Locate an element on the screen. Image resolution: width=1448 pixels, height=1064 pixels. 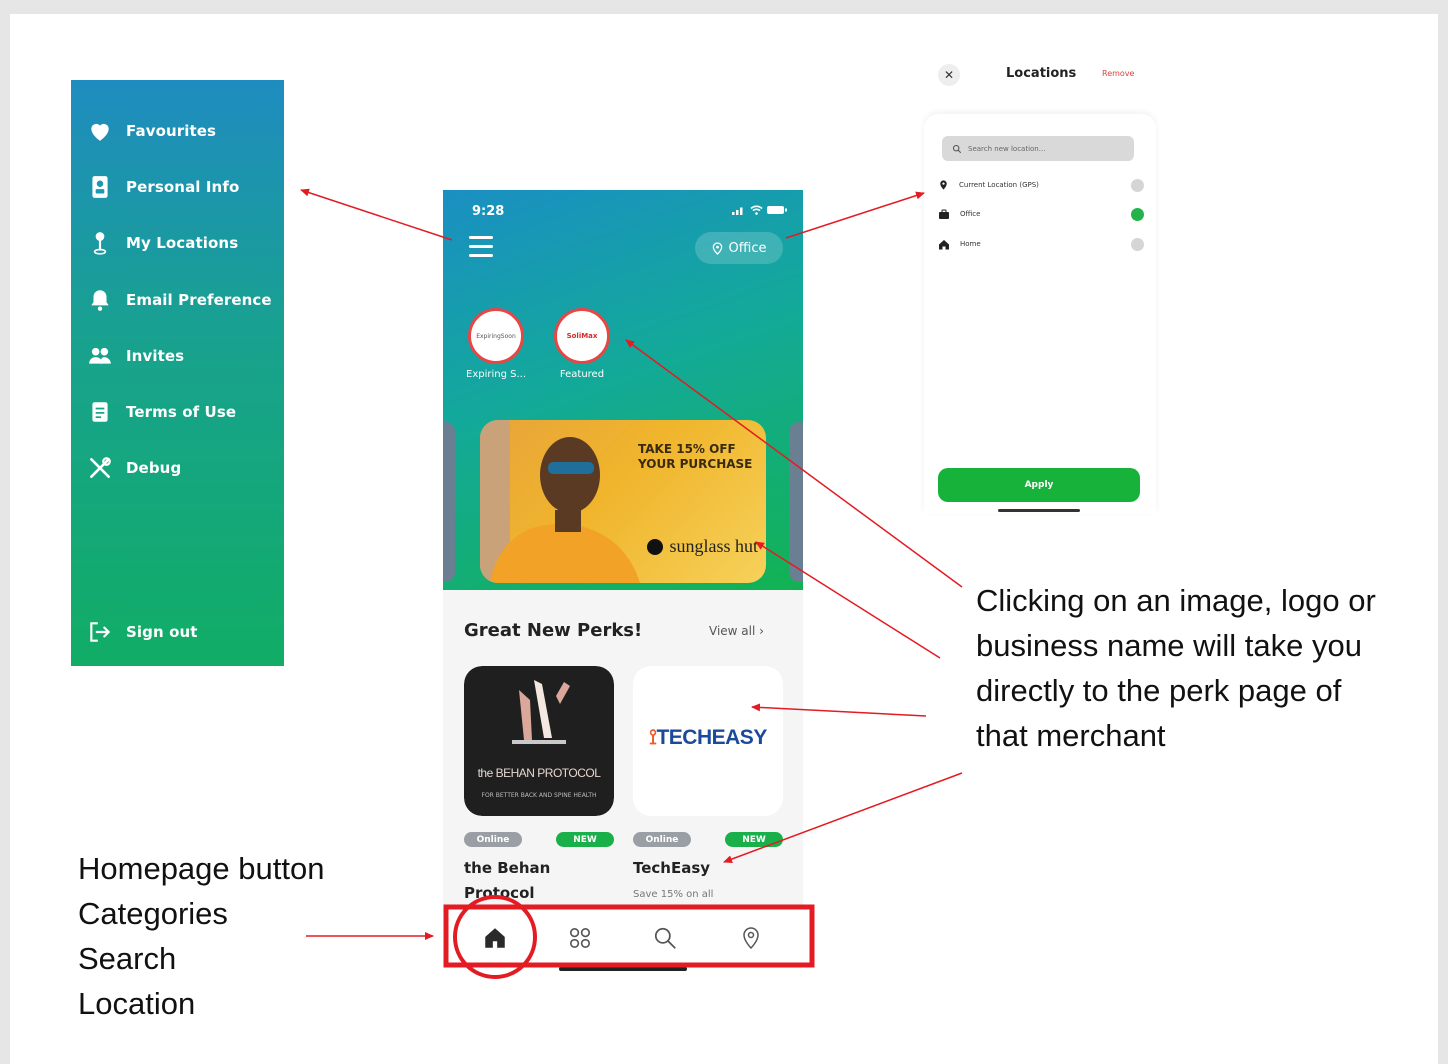
banner-brand: sunglass hut is located at coordinates (702, 546).